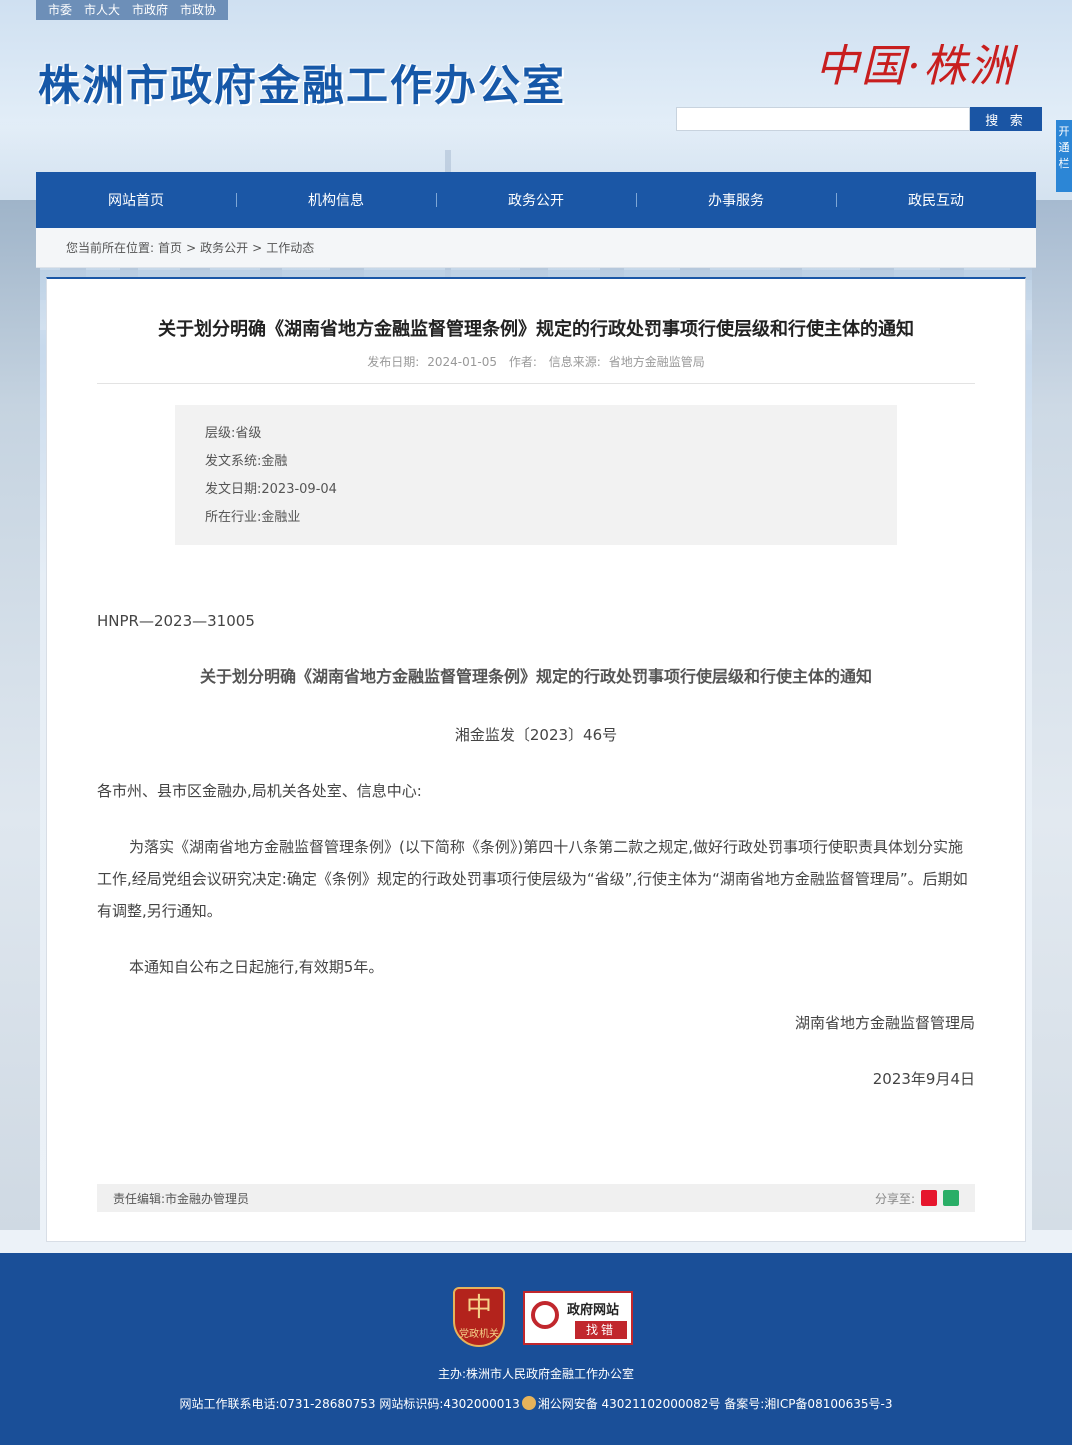 The height and width of the screenshot is (1445, 1072). Describe the element at coordinates (259, 791) in the screenshot. I see `salutation: 各市州、县市区金融办,局机关各处室、信息中心:` at that location.